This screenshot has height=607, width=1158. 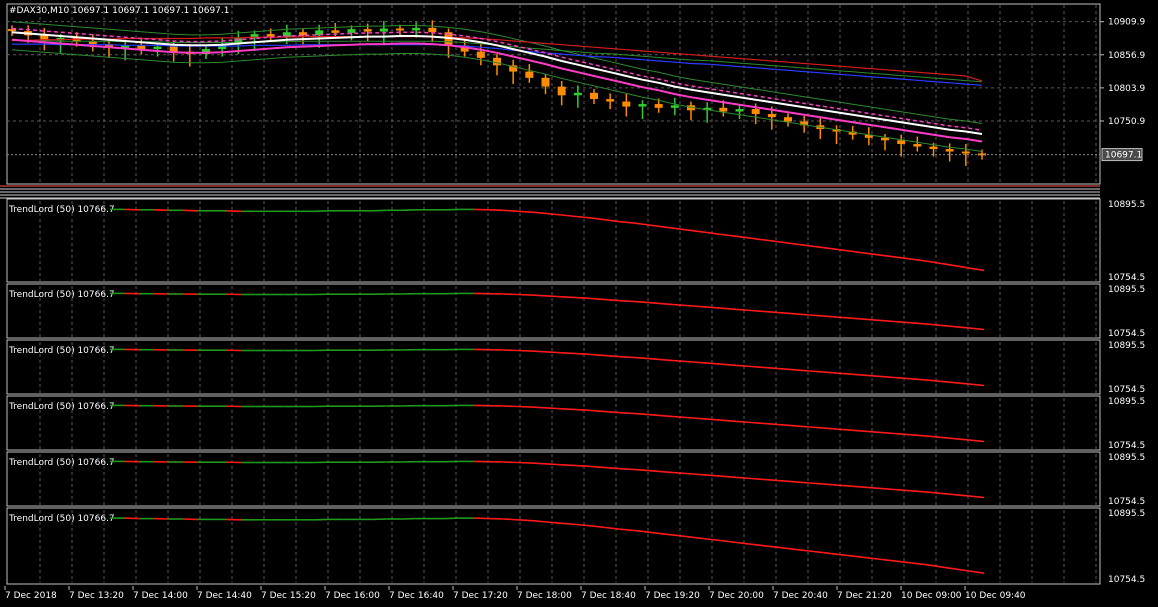 What do you see at coordinates (544, 596) in the screenshot?
I see `time-tick-label: 7 Dec 18:00` at bounding box center [544, 596].